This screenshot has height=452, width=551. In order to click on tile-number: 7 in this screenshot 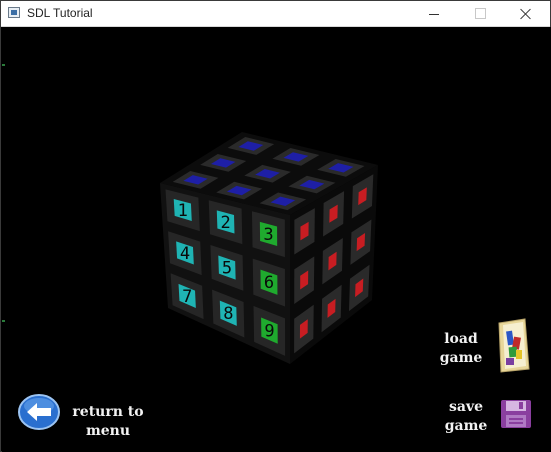, I will do `click(187, 297)`.